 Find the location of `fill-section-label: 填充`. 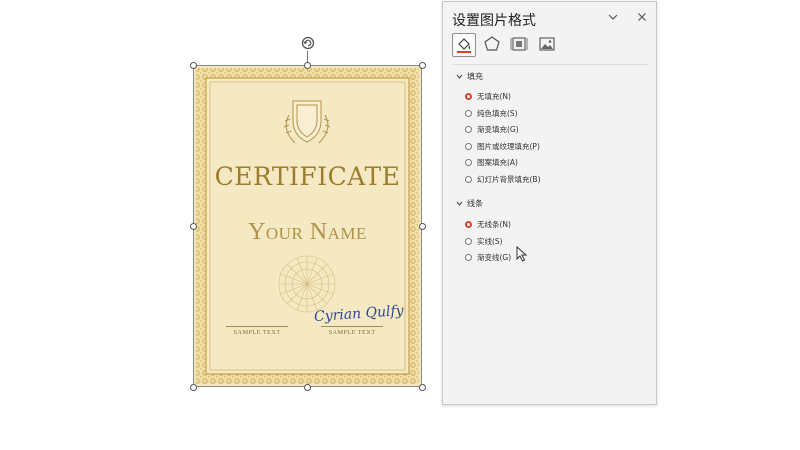

fill-section-label: 填充 is located at coordinates (475, 76).